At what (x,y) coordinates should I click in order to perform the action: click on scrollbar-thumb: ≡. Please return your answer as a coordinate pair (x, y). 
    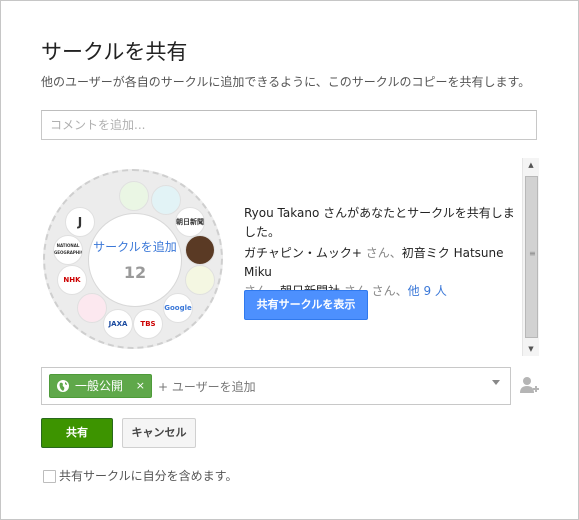
    Looking at the image, I should click on (531, 257).